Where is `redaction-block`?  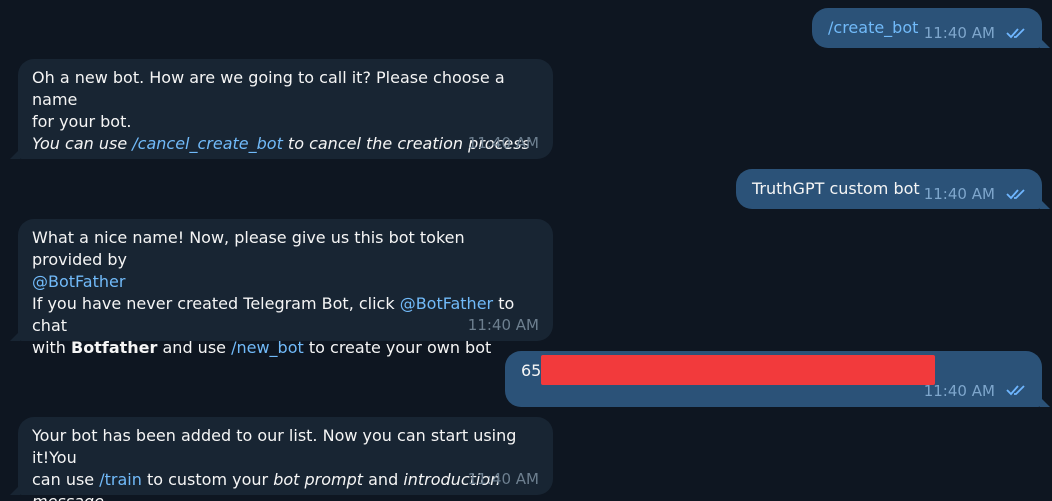 redaction-block is located at coordinates (738, 370).